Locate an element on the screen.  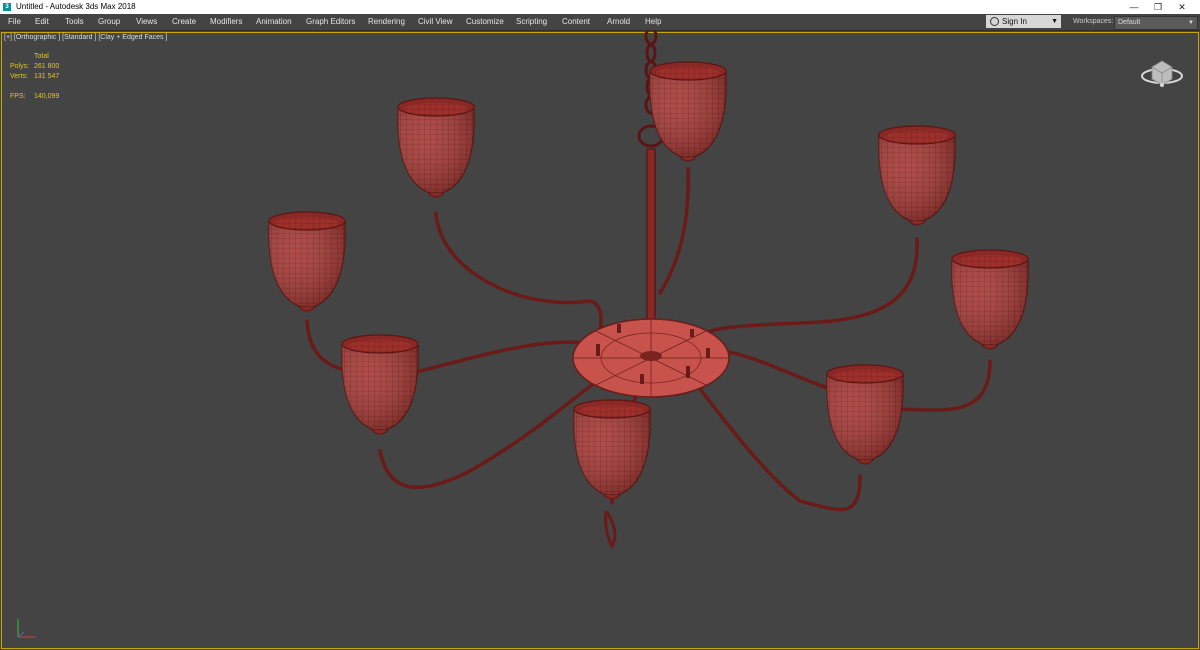
axis-tripod-icon is located at coordinates (26, 628).